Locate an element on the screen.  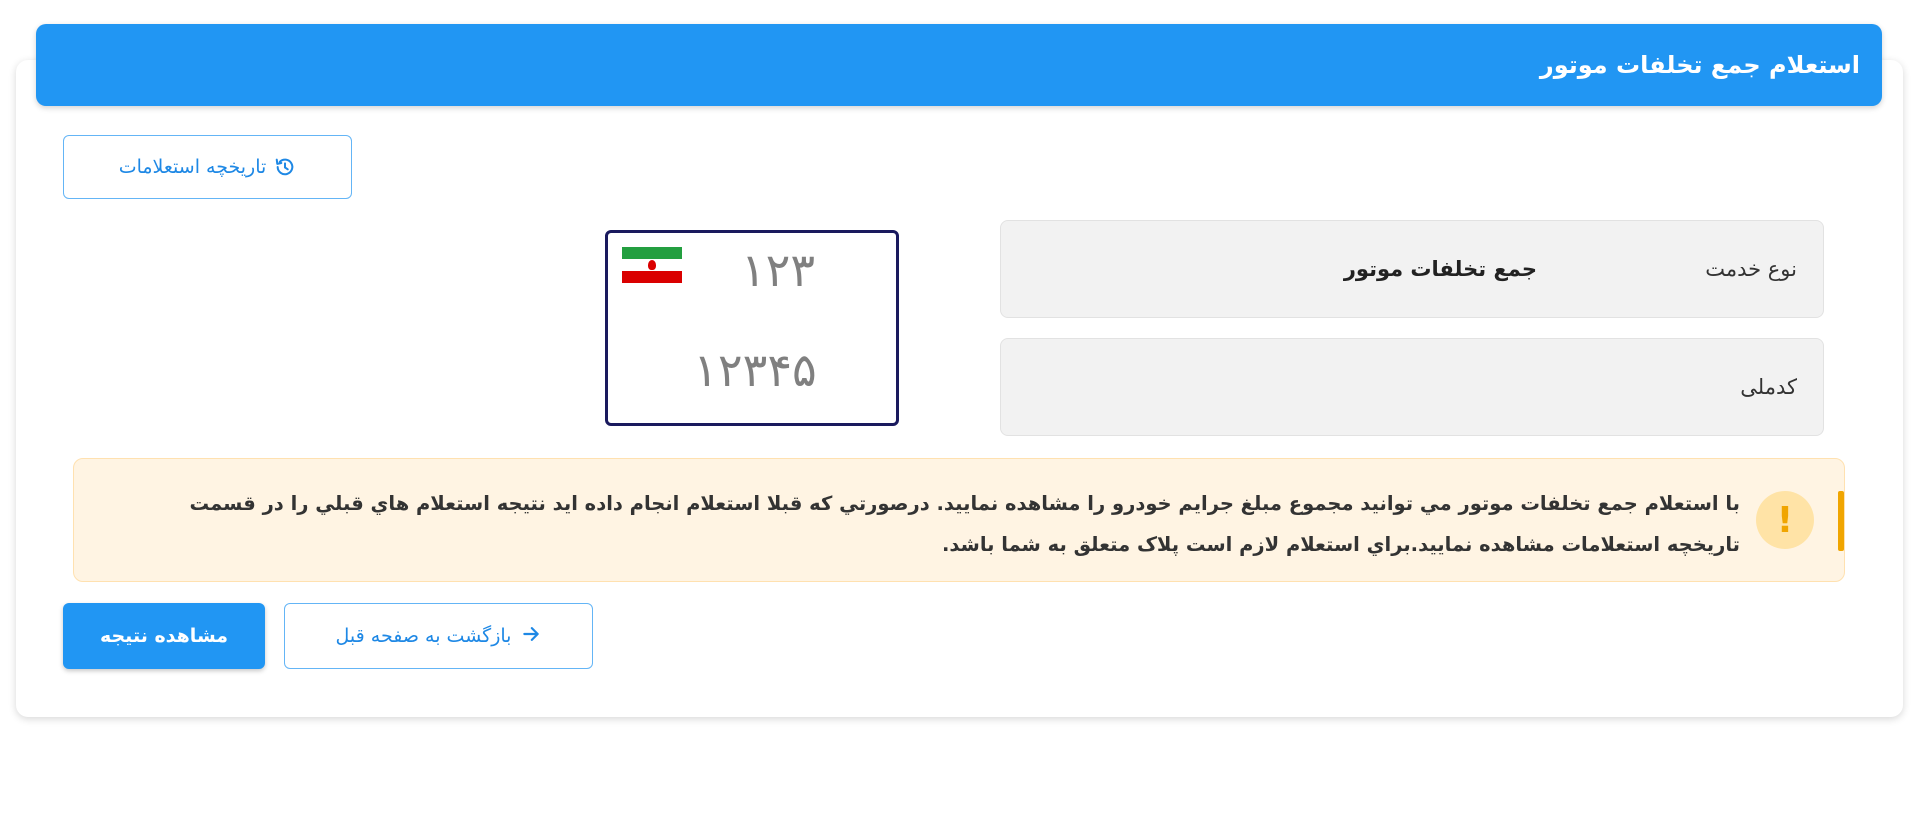
history-button: تاريخچه استعلامات is located at coordinates (207, 167).